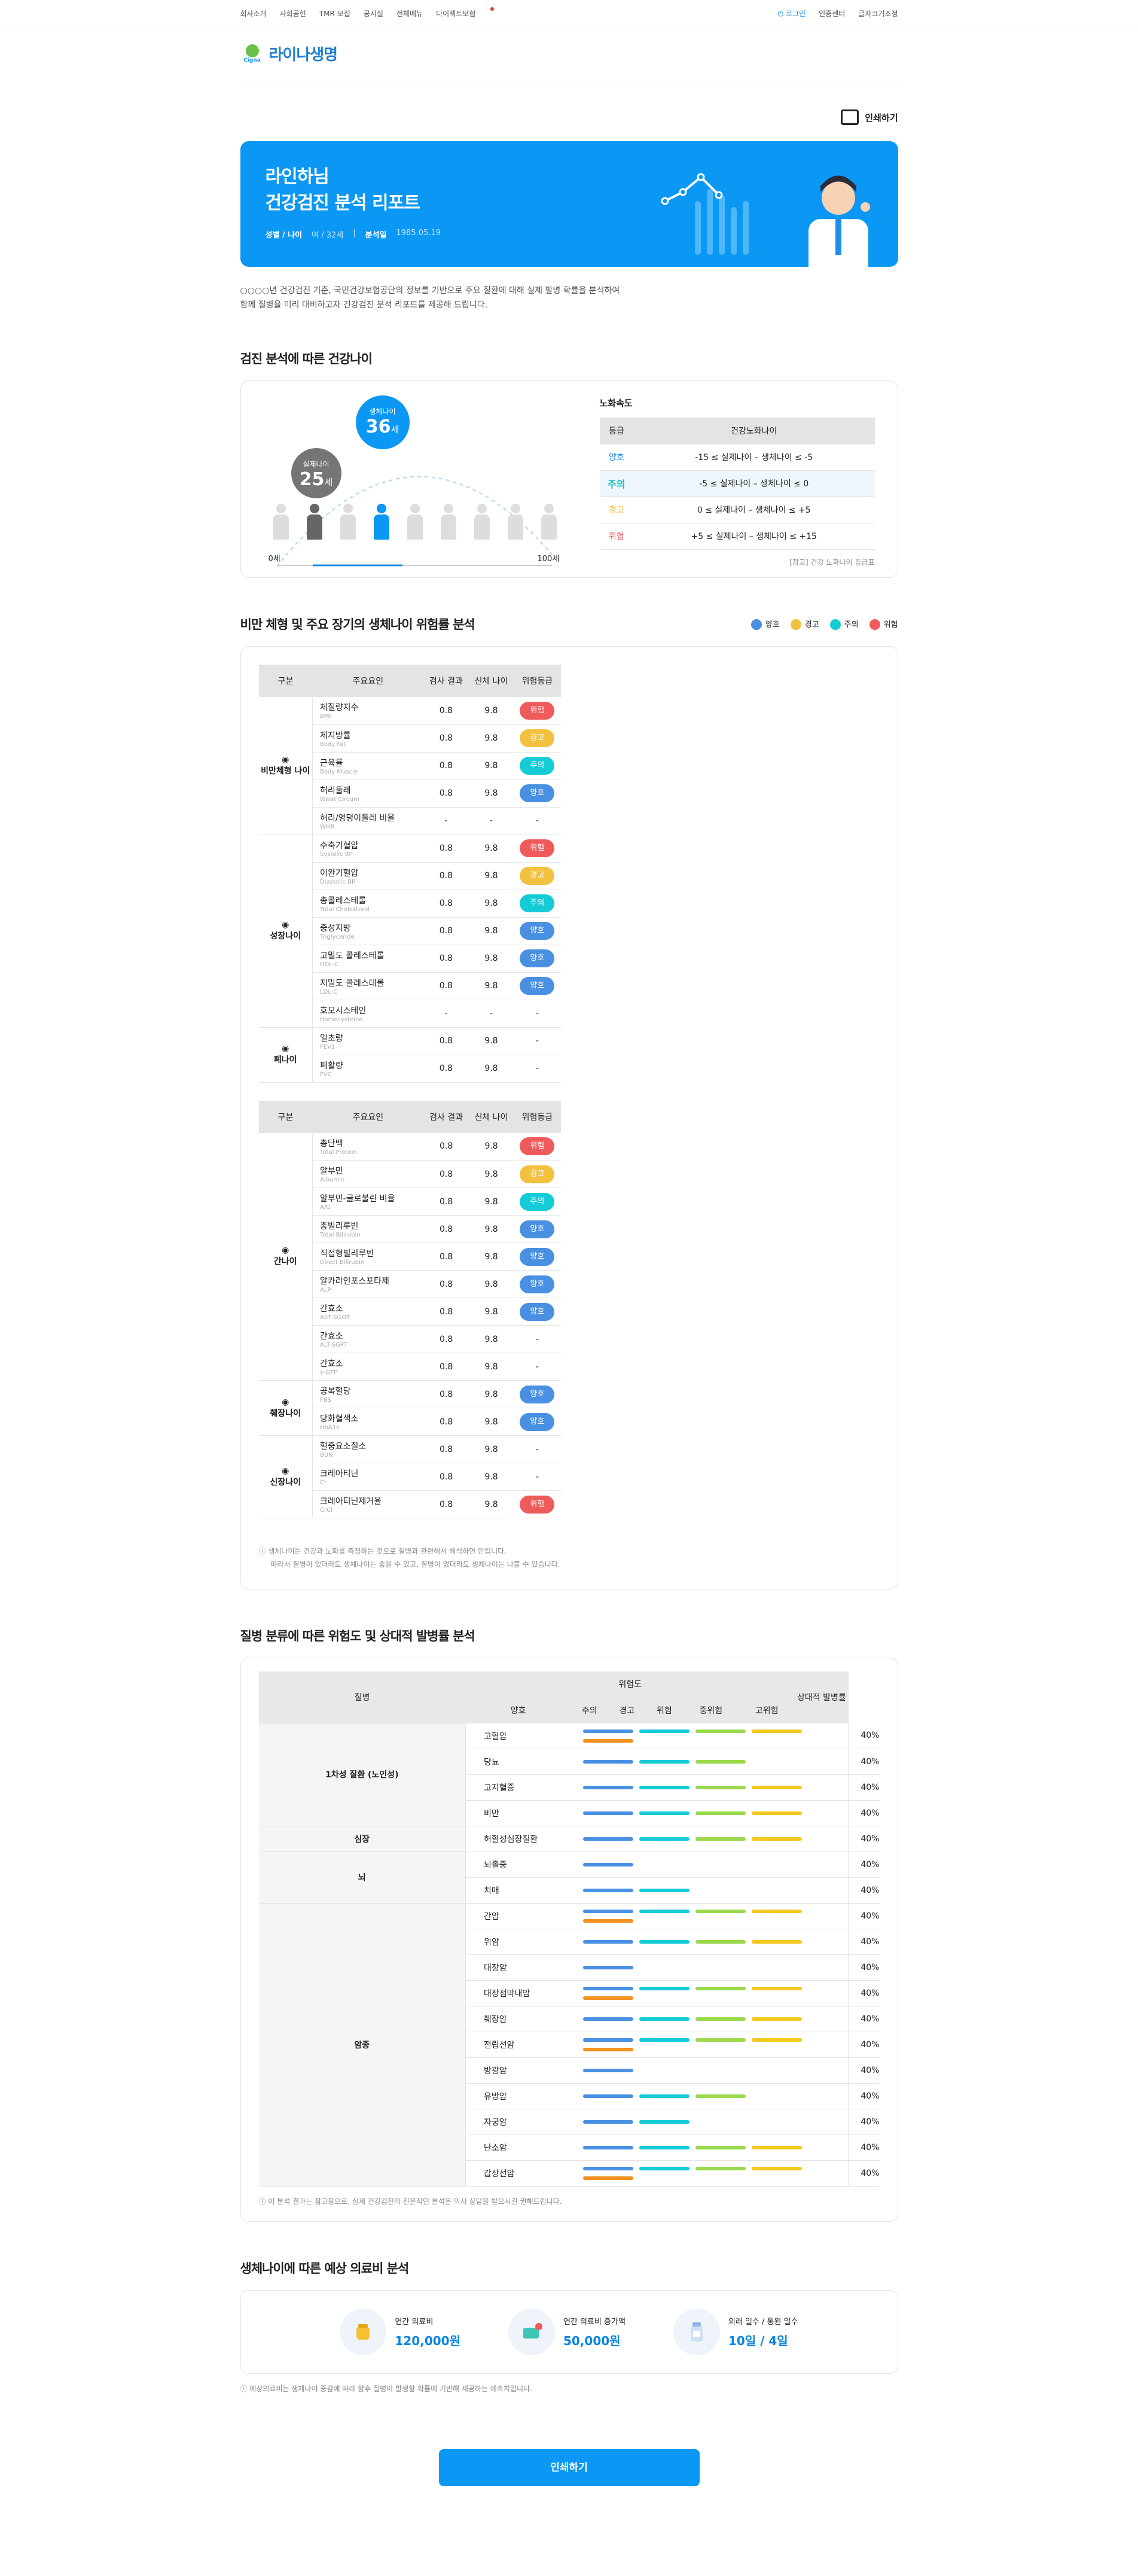  What do you see at coordinates (334, 1345) in the screenshot?
I see `factor-eng: ALT-SGPT` at bounding box center [334, 1345].